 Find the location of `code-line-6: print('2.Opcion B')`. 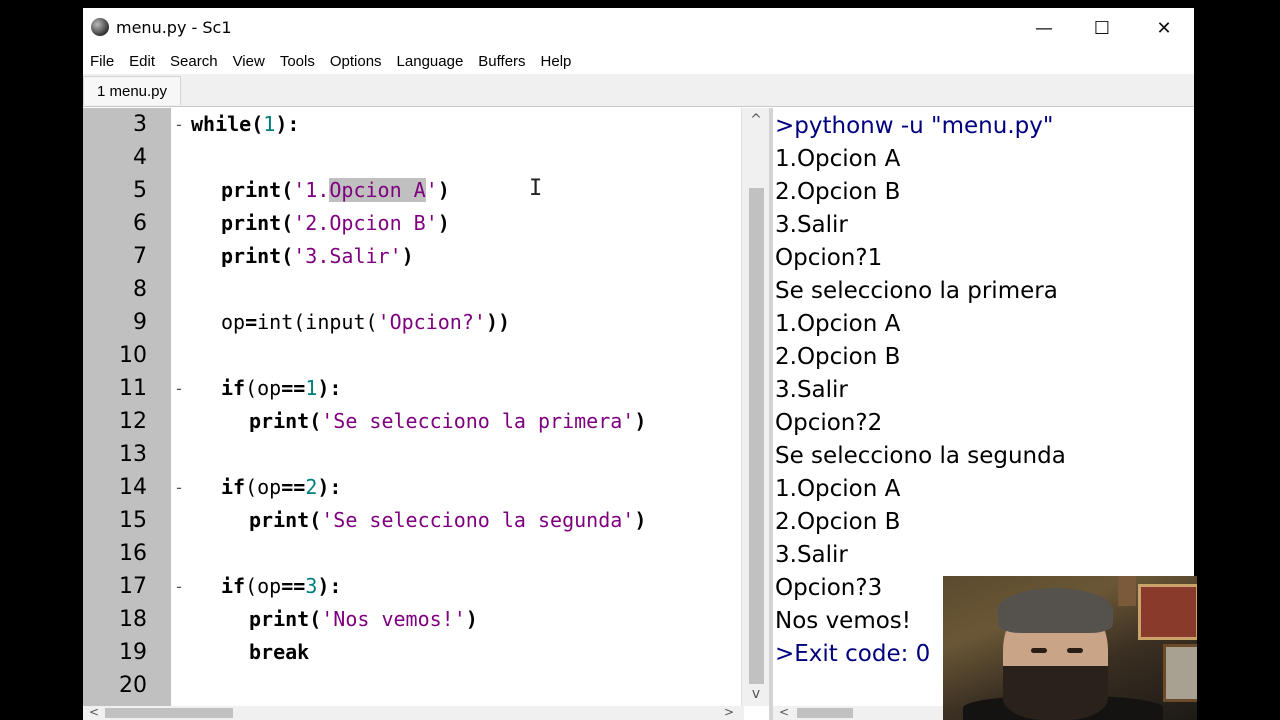

code-line-6: print('2.Opcion B') is located at coordinates (335, 223).